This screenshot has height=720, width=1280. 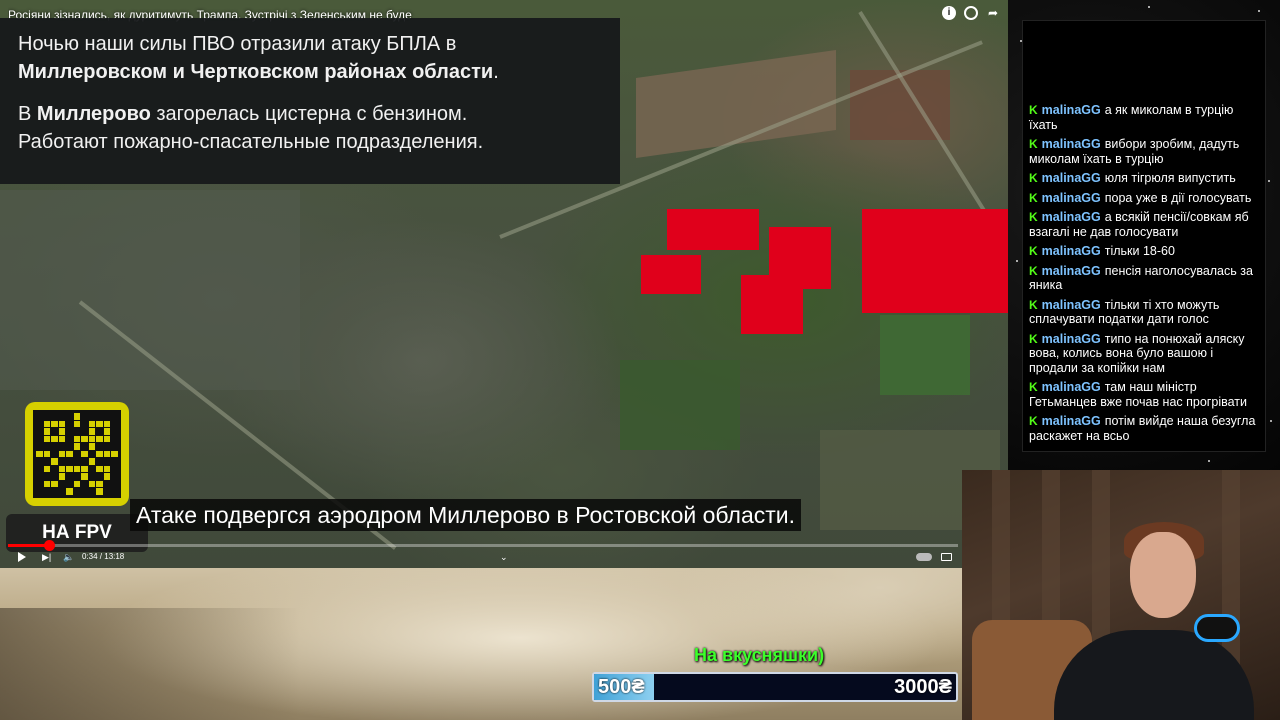 I want to click on qr-code-pattern, so click(x=77, y=454).